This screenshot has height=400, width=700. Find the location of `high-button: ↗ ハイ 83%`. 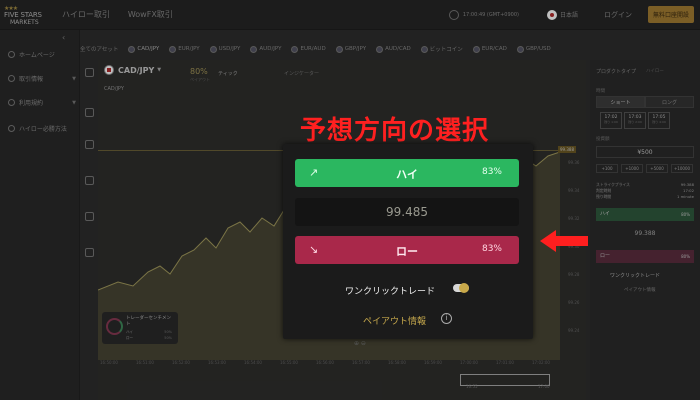

high-button: ↗ ハイ 83% is located at coordinates (407, 173).